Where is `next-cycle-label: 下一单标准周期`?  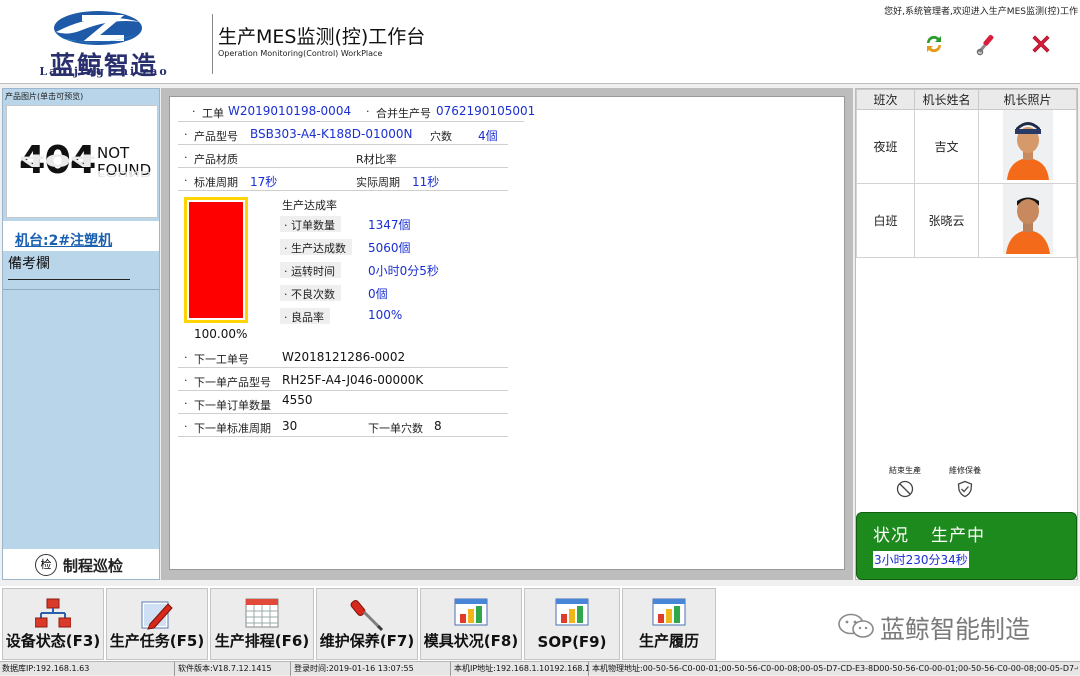 next-cycle-label: 下一单标准周期 is located at coordinates (232, 428).